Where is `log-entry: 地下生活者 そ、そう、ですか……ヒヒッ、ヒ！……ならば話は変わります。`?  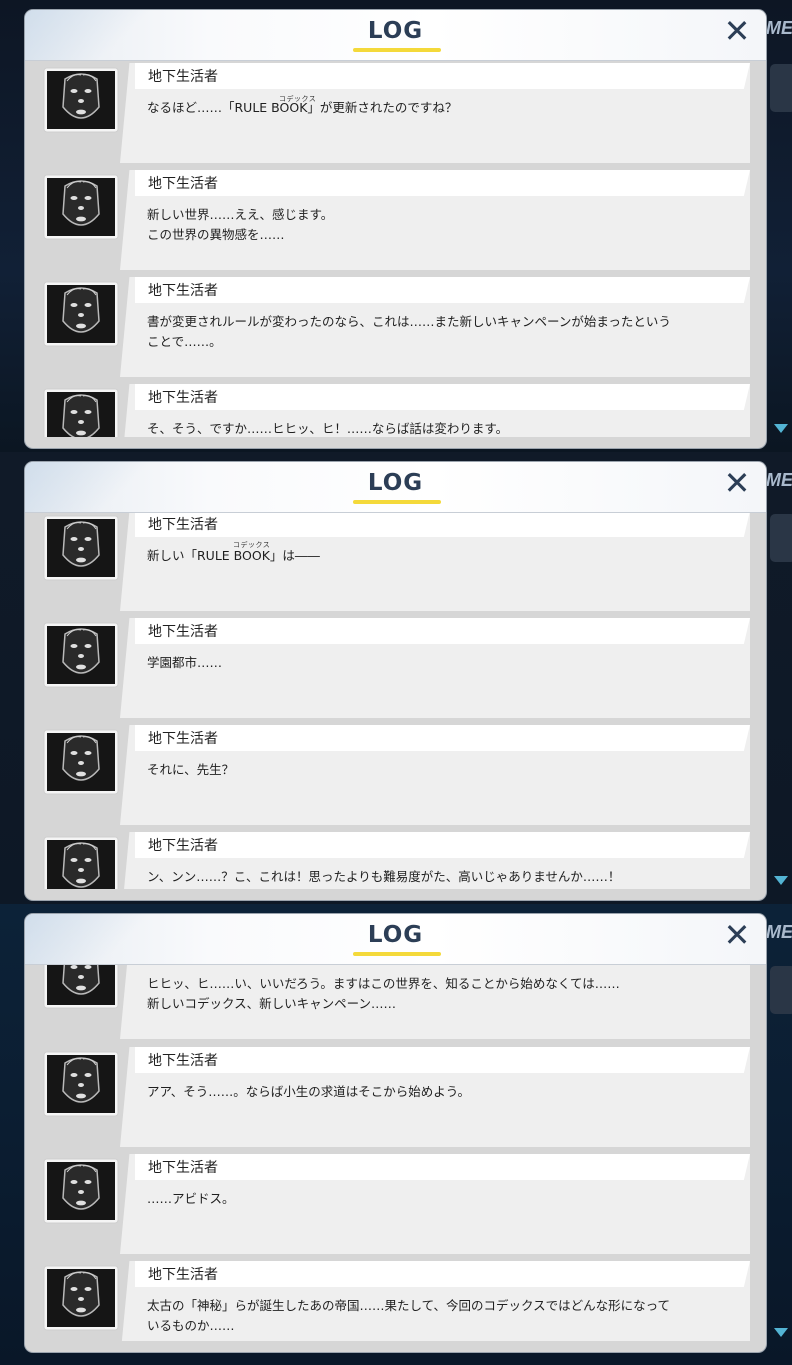
log-entry: 地下生活者 そ、そう、ですか……ヒヒッ、ヒ！……ならば話は変わります。 is located at coordinates (395, 410).